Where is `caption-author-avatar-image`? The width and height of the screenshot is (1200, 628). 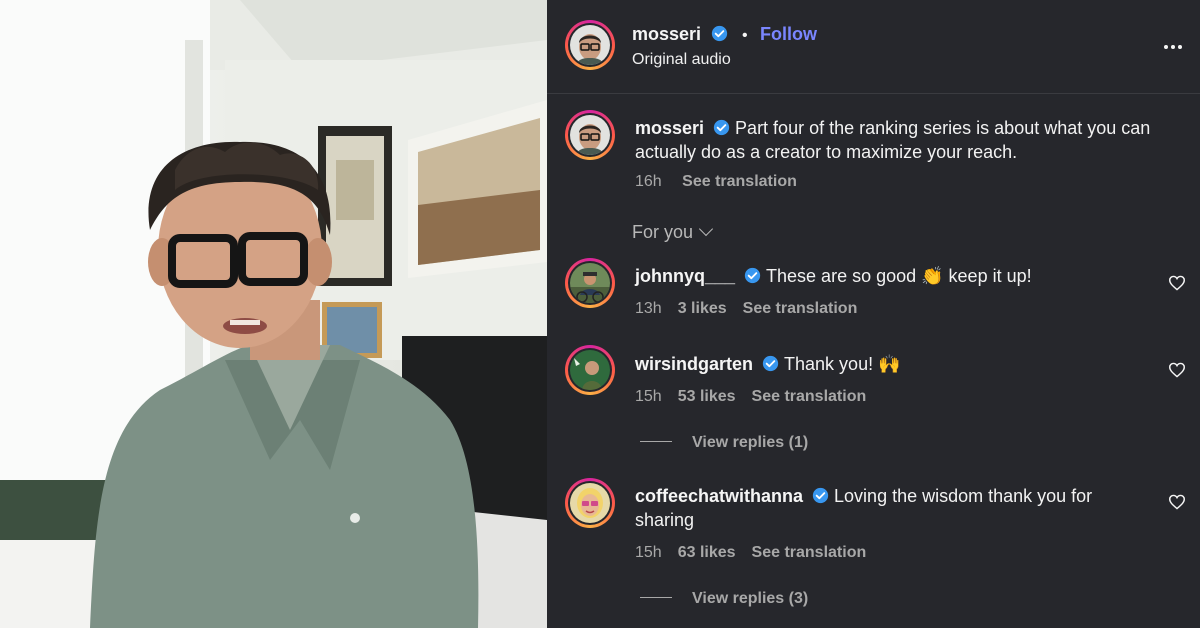
caption-author-avatar-image is located at coordinates (590, 135).